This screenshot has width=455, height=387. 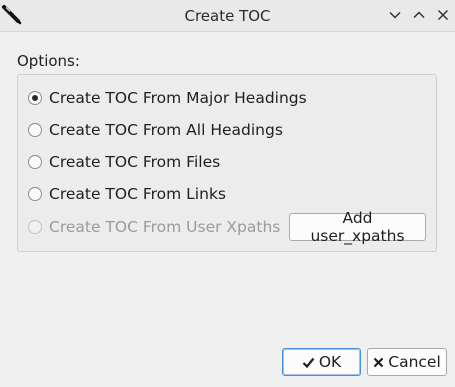 What do you see at coordinates (443, 15) in the screenshot?
I see `close-icon` at bounding box center [443, 15].